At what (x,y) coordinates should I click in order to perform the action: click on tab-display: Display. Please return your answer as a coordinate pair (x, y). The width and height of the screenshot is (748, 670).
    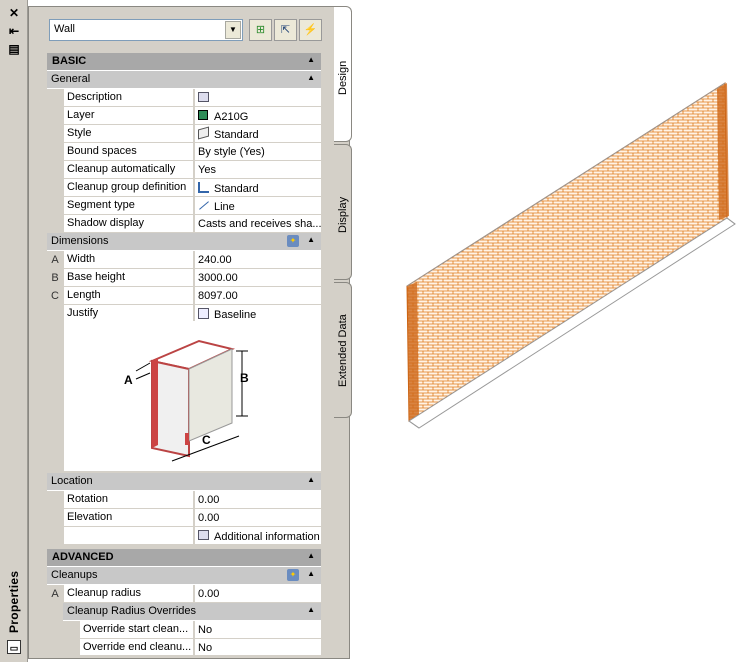
    Looking at the image, I should click on (343, 212).